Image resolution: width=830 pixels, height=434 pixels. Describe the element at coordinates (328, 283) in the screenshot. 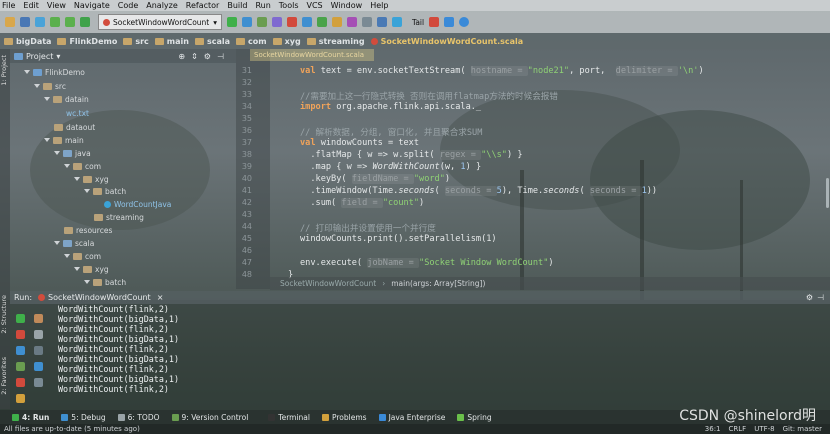

I see `editor-breadcrumb-object: SocketWindowWordCount` at that location.